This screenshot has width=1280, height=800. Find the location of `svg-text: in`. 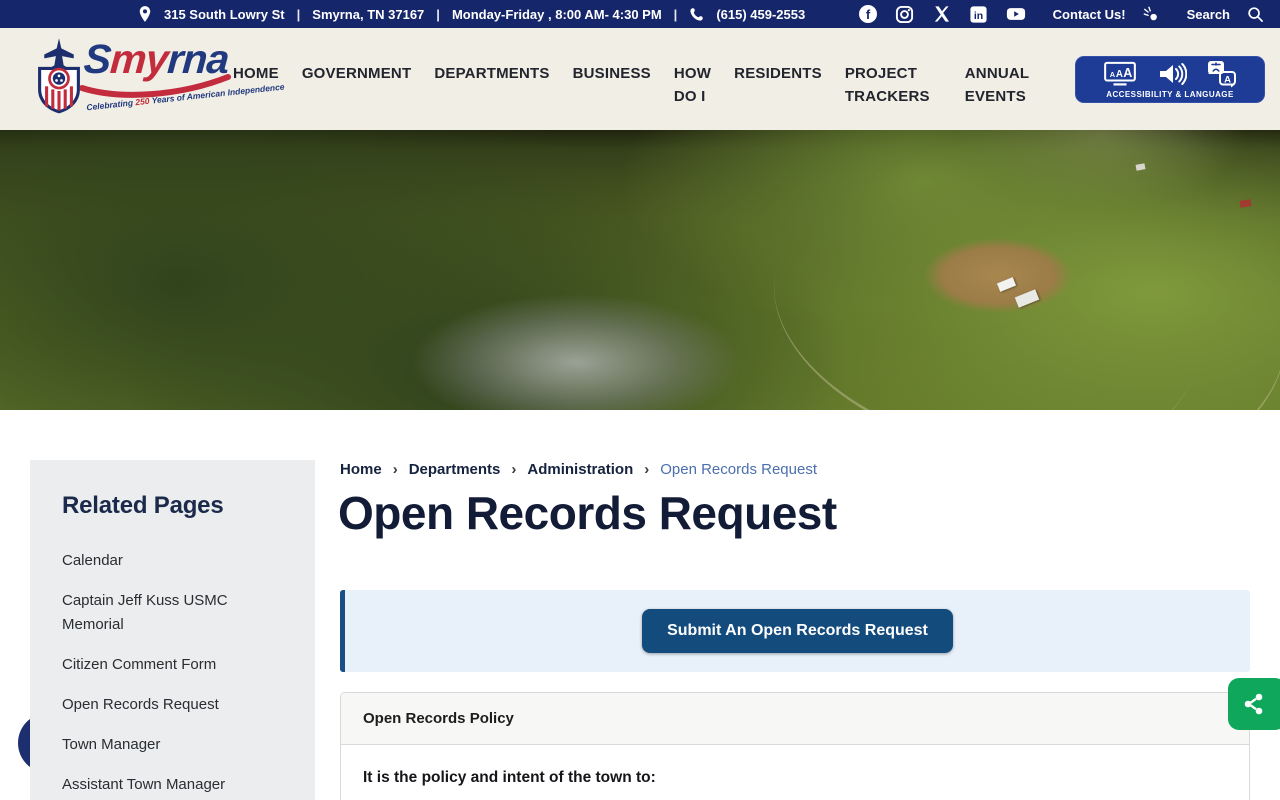

svg-text: in is located at coordinates (978, 15).